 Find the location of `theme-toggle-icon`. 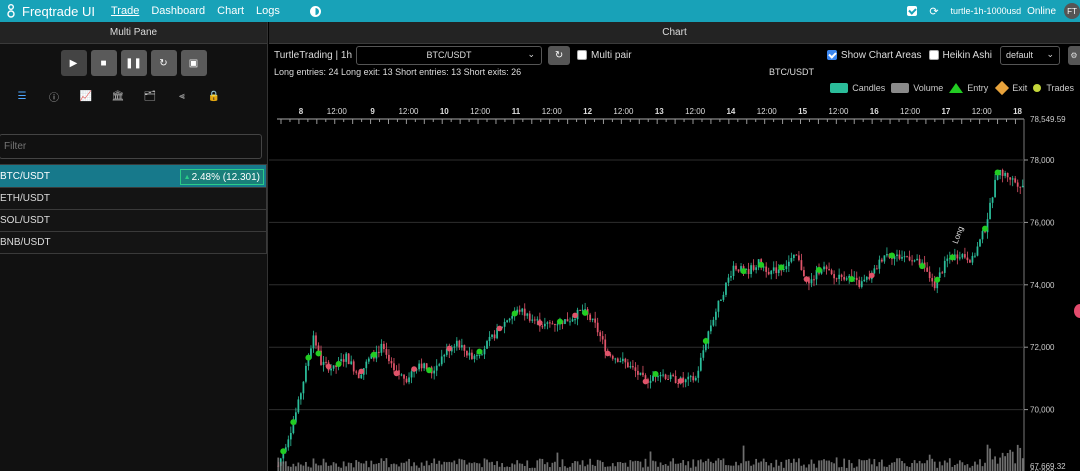

theme-toggle-icon is located at coordinates (315, 11).